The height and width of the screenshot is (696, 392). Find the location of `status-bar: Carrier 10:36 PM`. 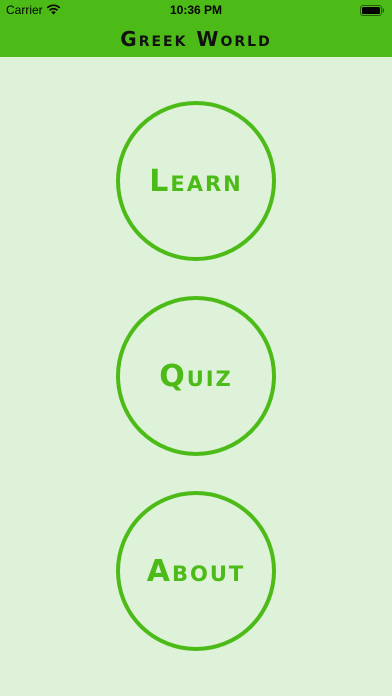

status-bar: Carrier 10:36 PM is located at coordinates (196, 10).